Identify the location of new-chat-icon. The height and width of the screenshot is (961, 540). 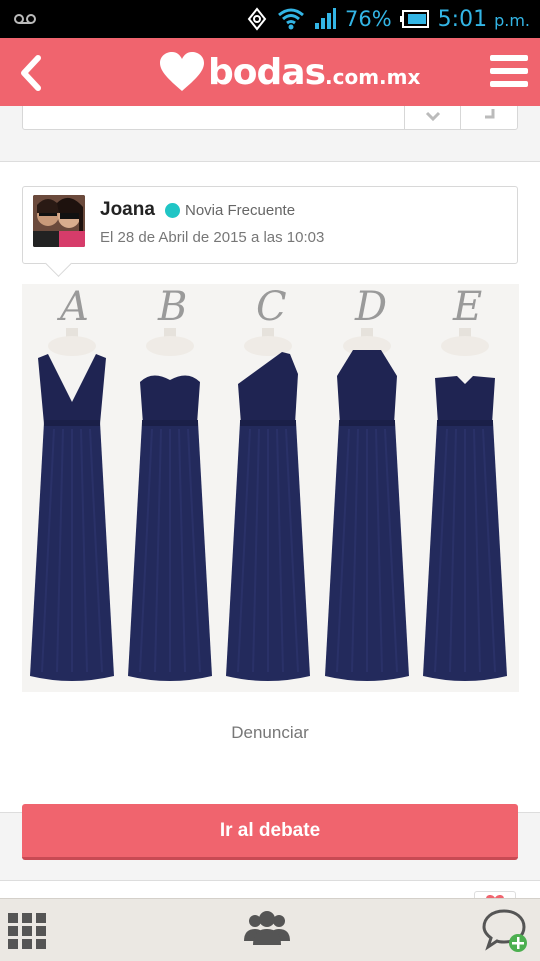
(504, 930).